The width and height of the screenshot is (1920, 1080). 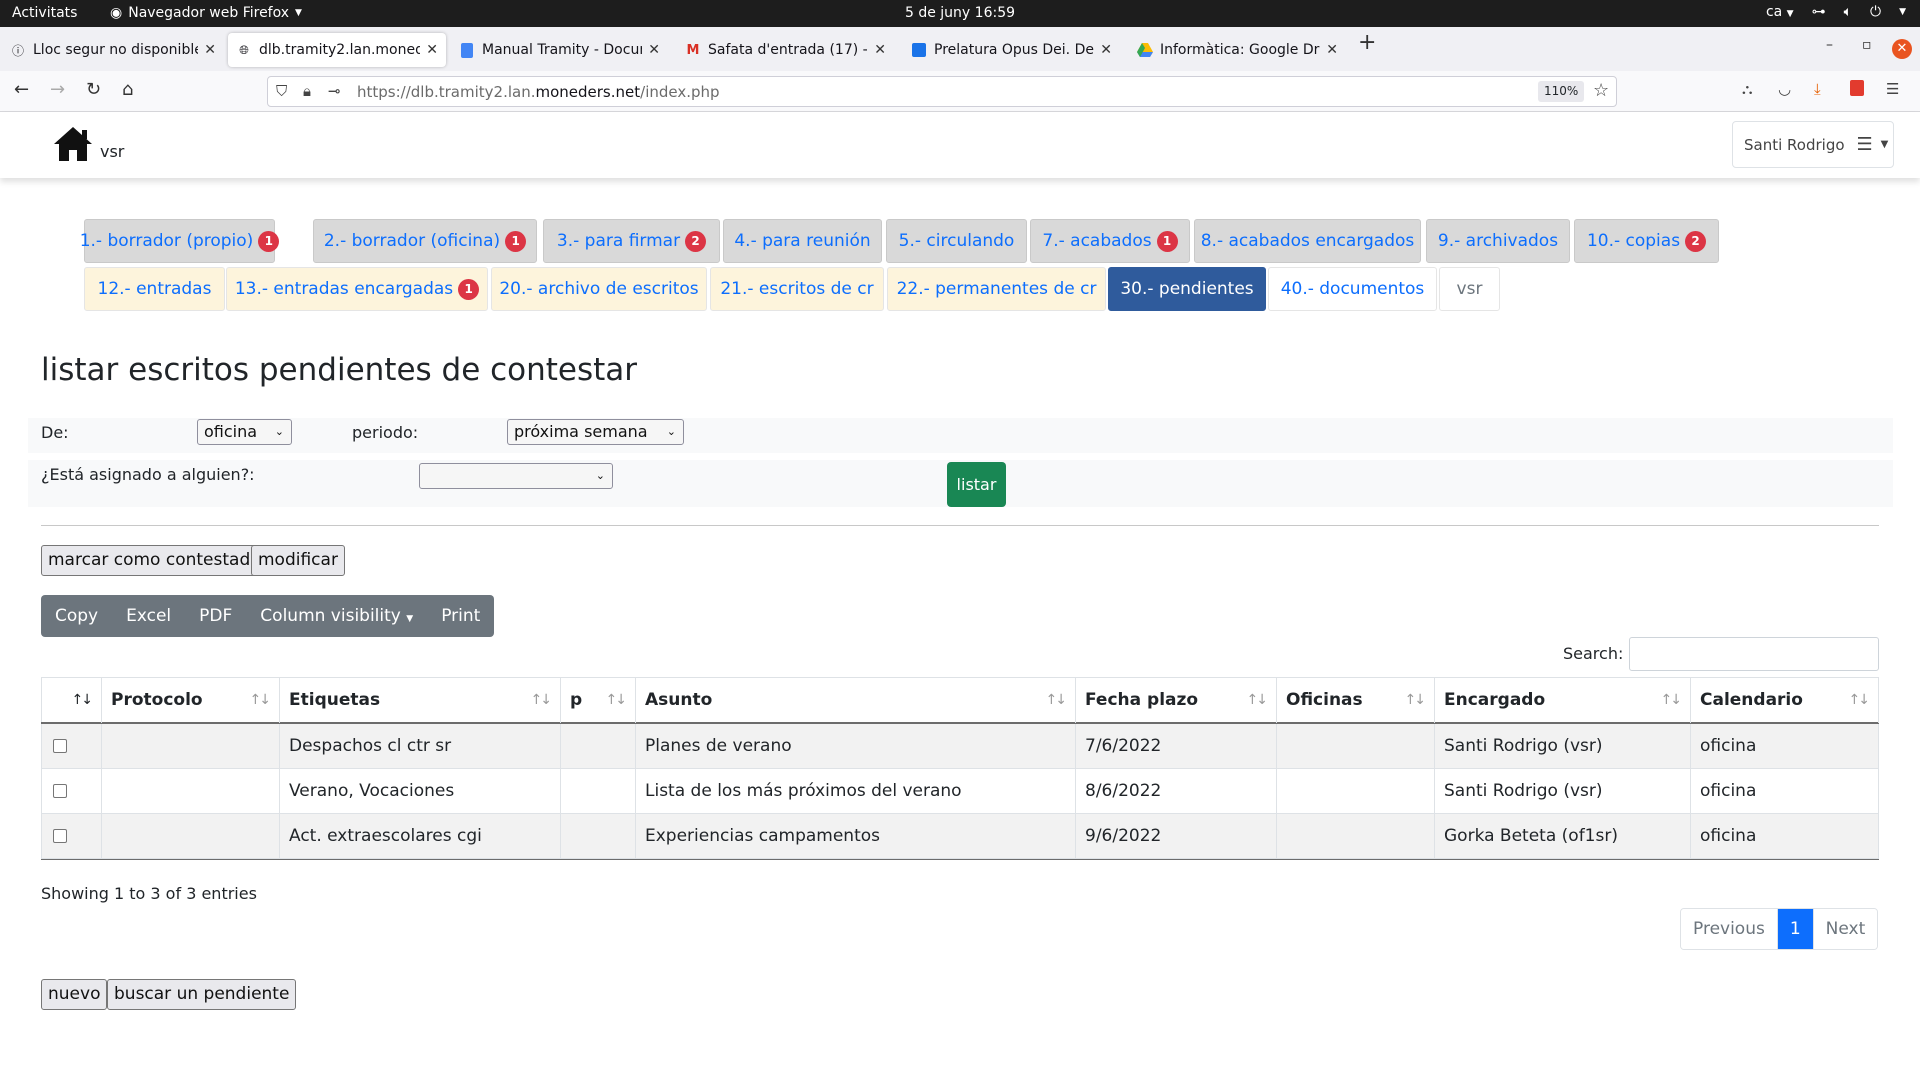 What do you see at coordinates (1784, 89) in the screenshot?
I see `pocket-icon: ◡` at bounding box center [1784, 89].